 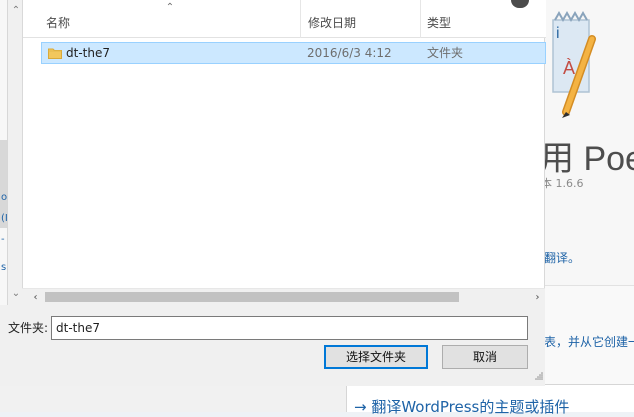 I want to click on translate-wordpress-link: → 翻译WordPress的主题或插件, so click(x=461, y=406).